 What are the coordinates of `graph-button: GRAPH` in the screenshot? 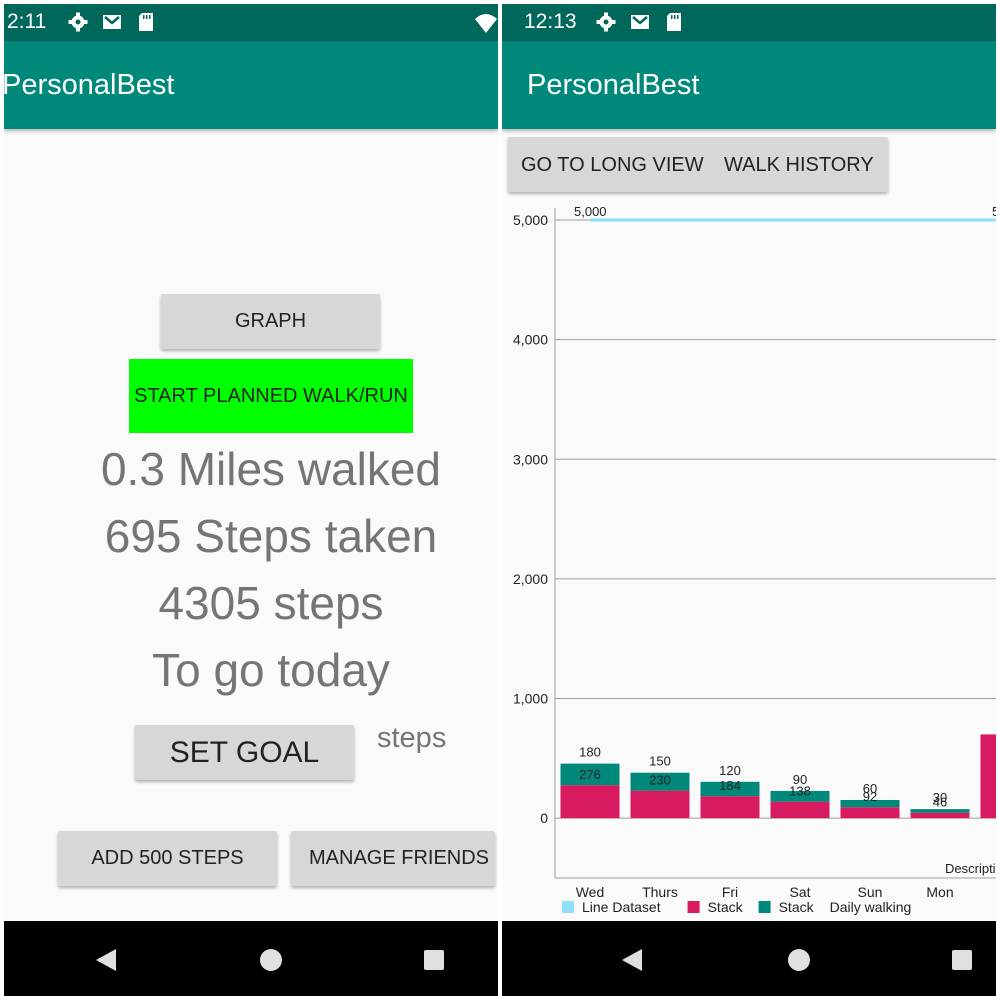 It's located at (270, 321).